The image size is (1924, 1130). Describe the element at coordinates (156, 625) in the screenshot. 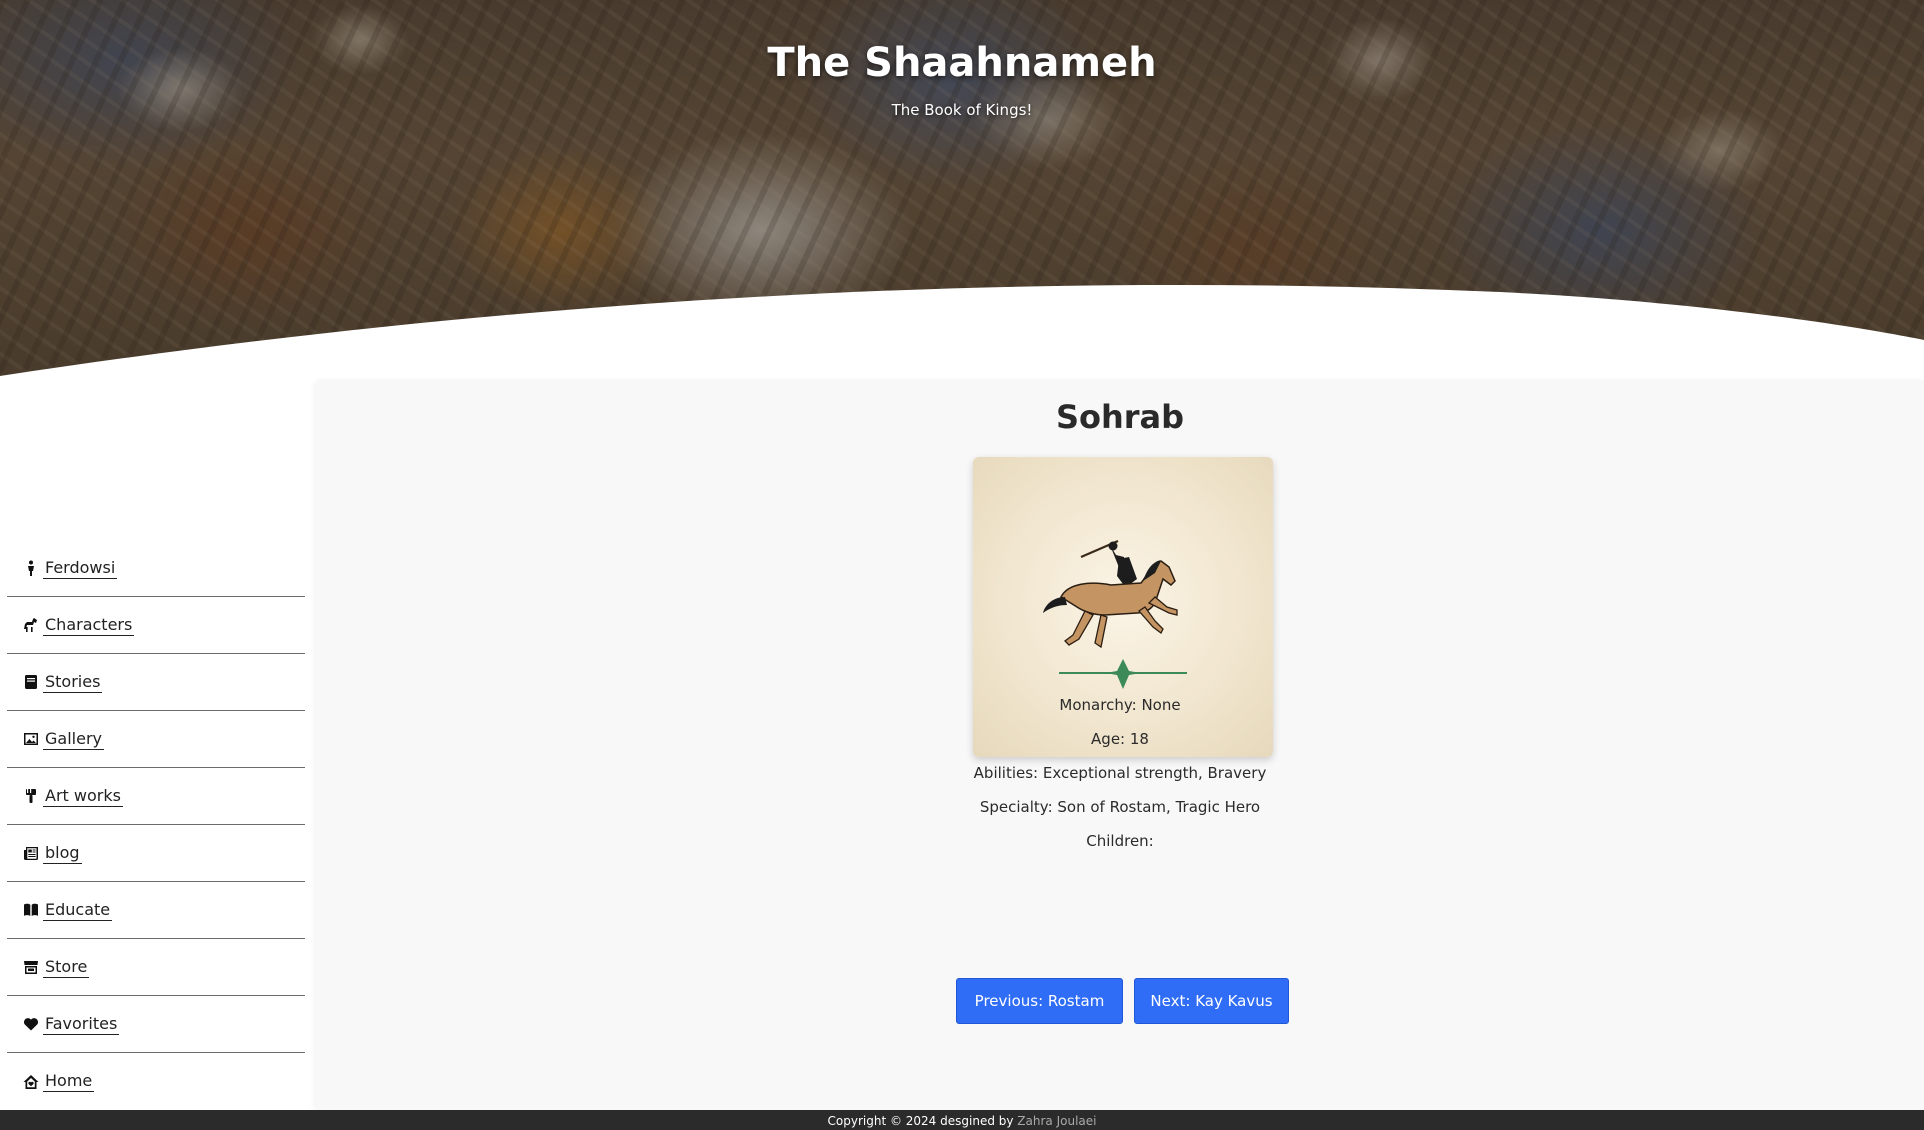

I see `sidebar-item-characters: Characters` at that location.